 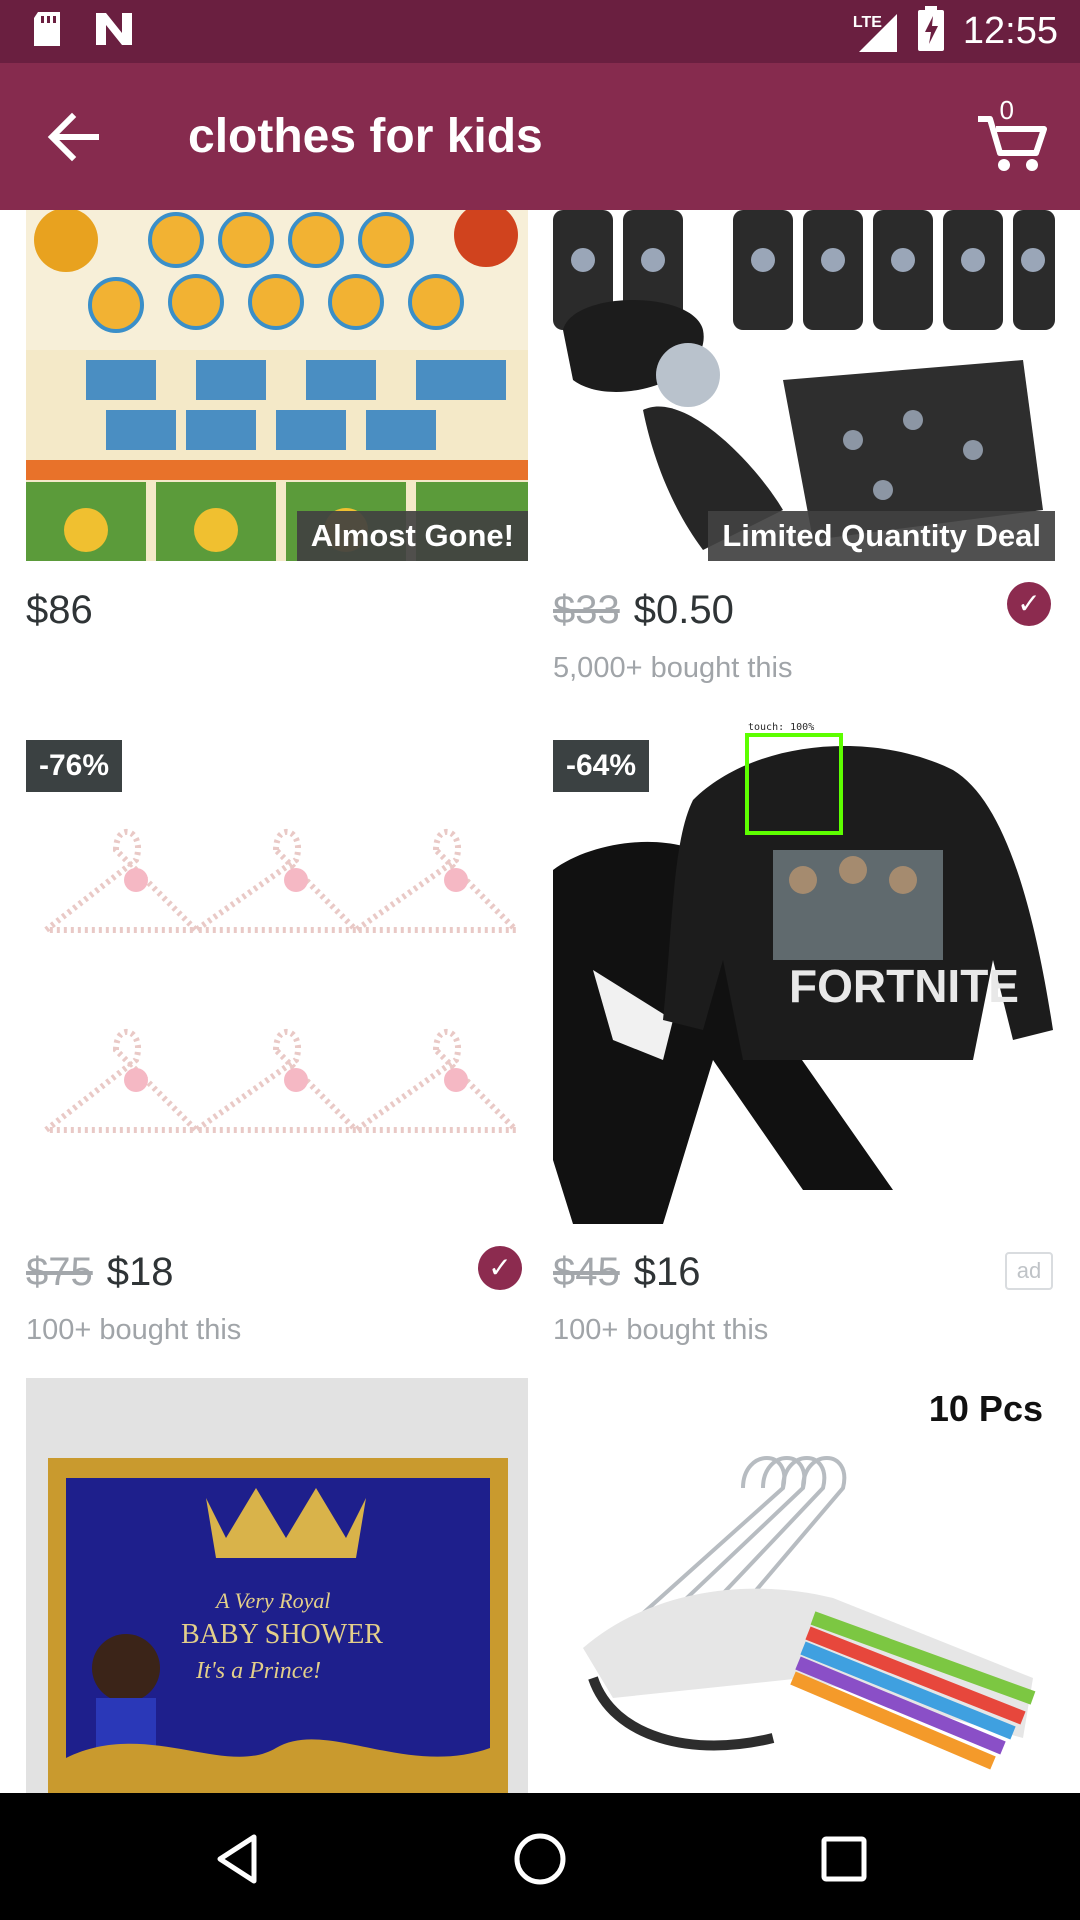 What do you see at coordinates (601, 766) in the screenshot?
I see `discount-badge: -64%` at bounding box center [601, 766].